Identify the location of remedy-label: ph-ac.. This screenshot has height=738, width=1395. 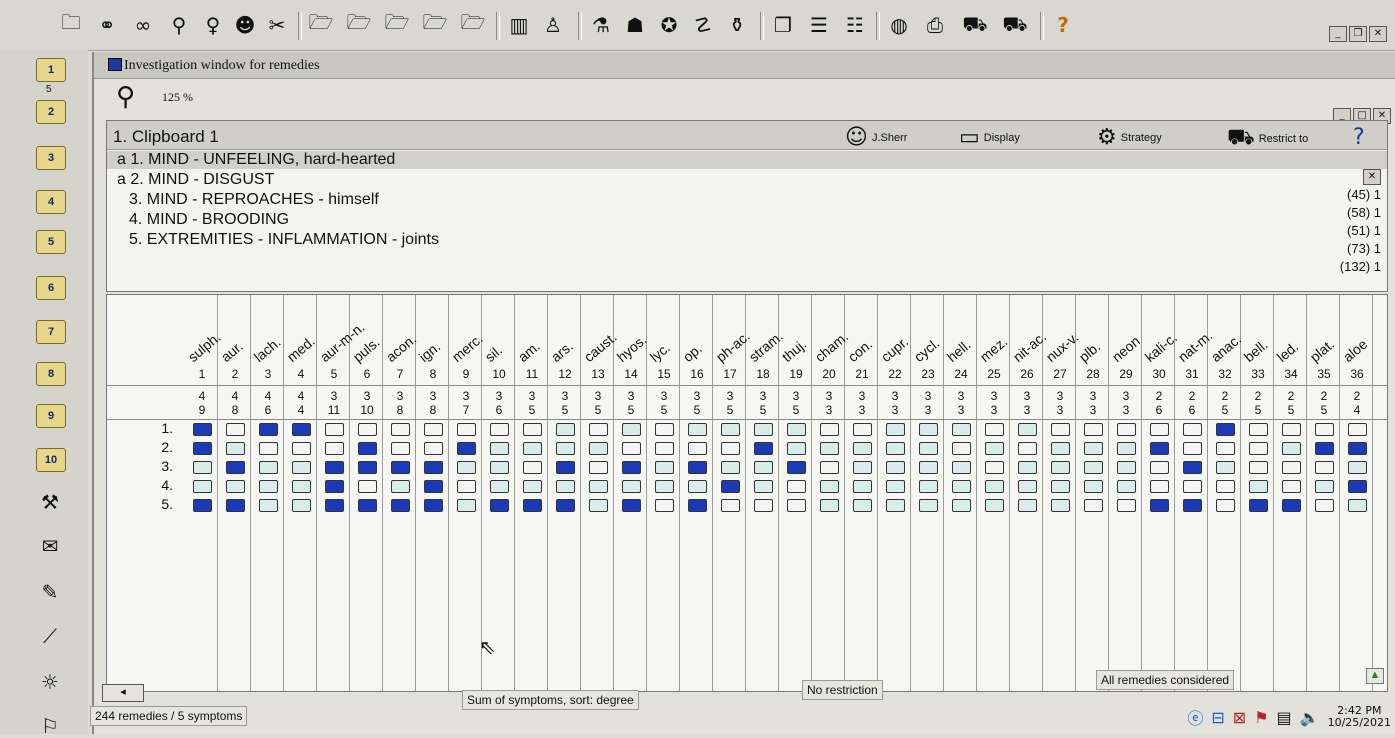
(733, 346).